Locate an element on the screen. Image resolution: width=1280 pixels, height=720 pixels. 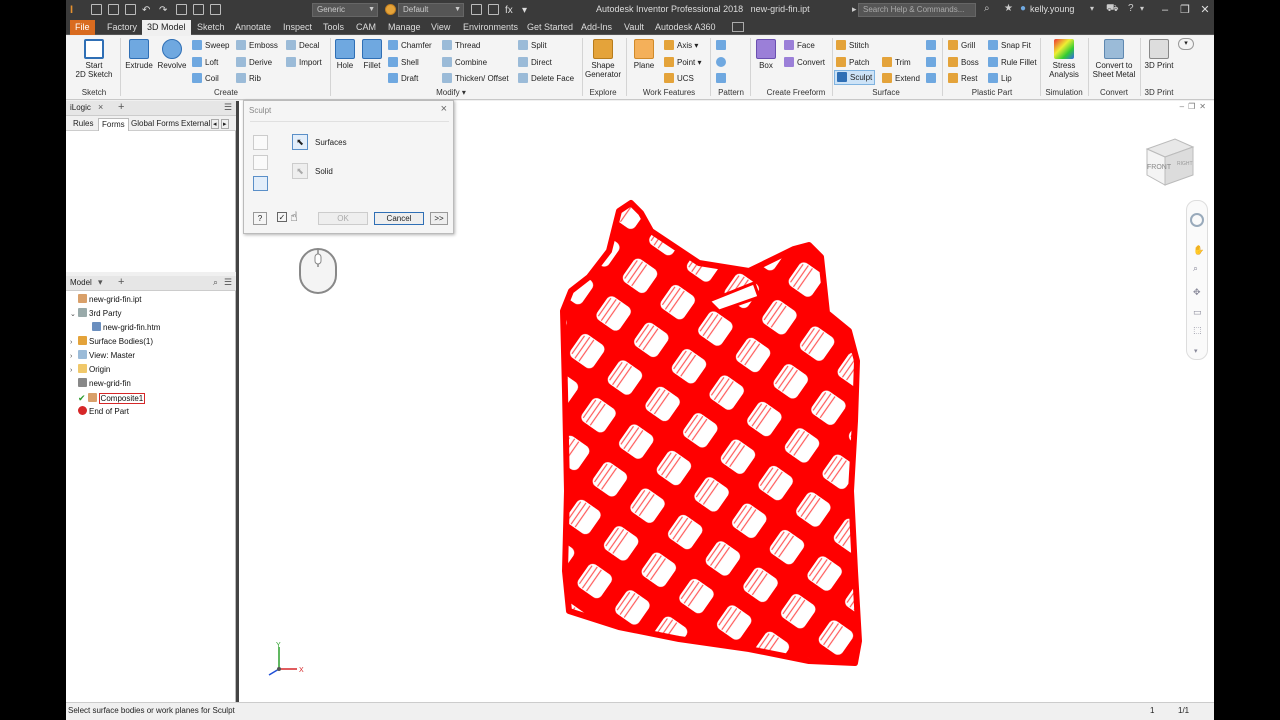
fit-view-icon: ⬚ is located at coordinates (1197, 330).